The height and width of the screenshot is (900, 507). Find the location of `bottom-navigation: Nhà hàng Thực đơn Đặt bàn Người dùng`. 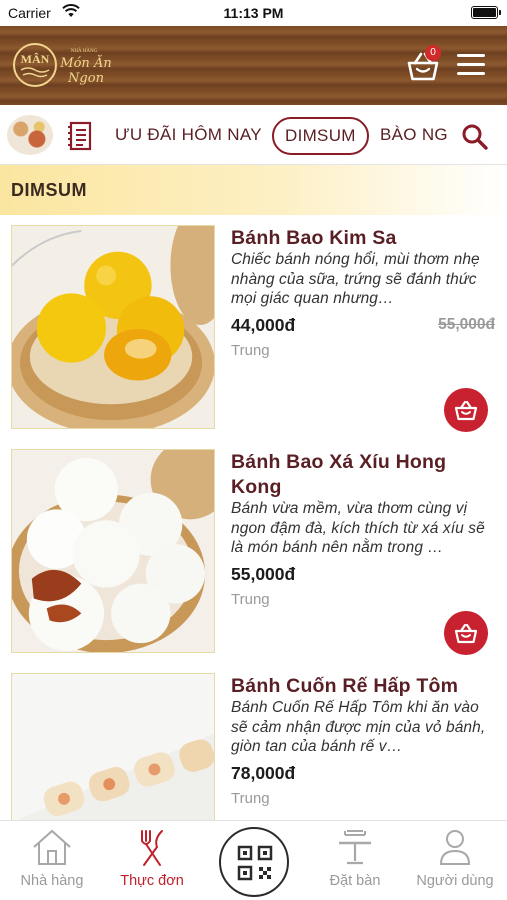

bottom-navigation: Nhà hàng Thực đơn Đặt bàn Người dùng is located at coordinates (253, 860).